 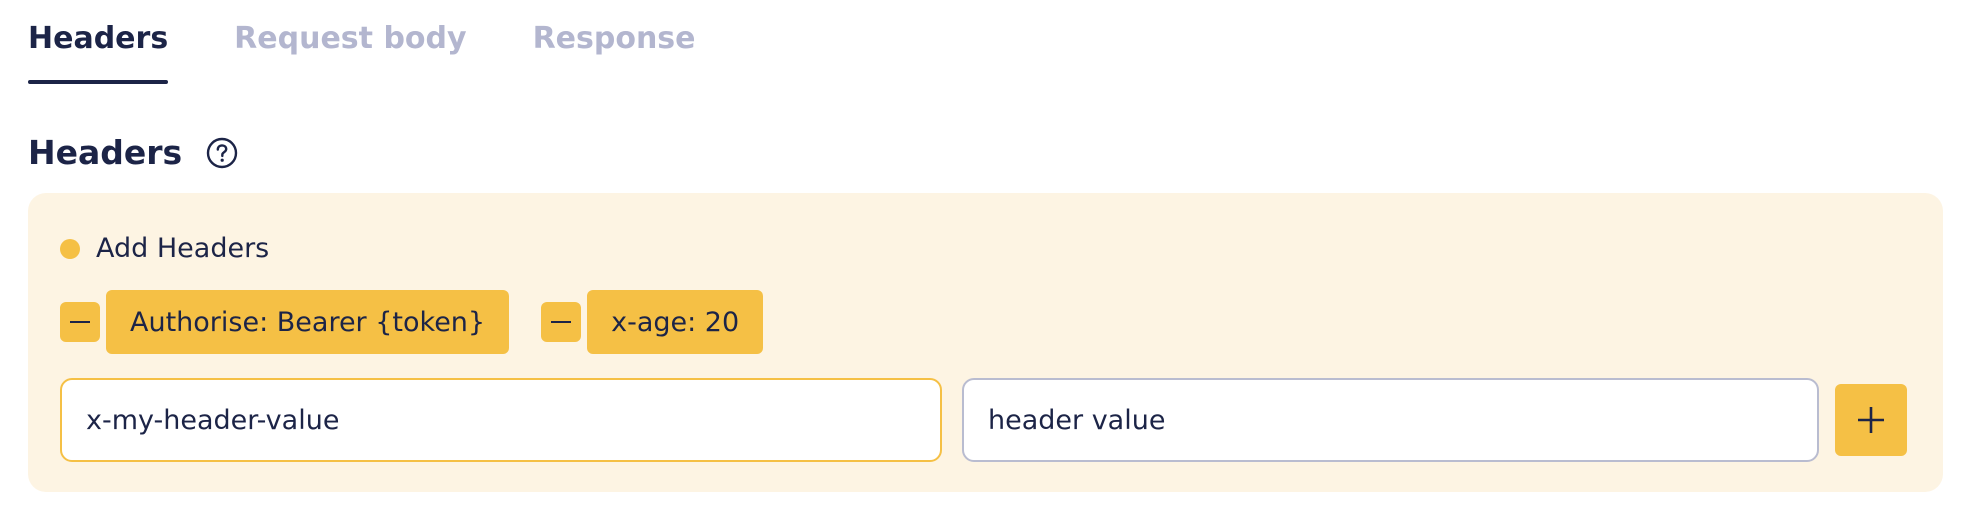 I want to click on section-title: Headers, so click(x=105, y=152).